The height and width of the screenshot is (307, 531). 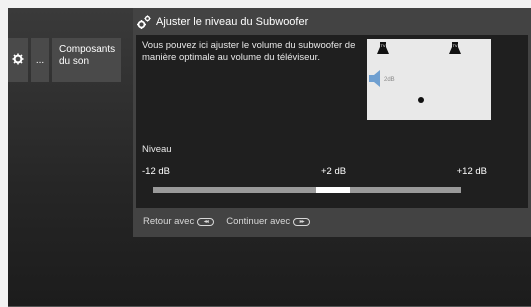 What do you see at coordinates (421, 100) in the screenshot?
I see `listener-position-icon` at bounding box center [421, 100].